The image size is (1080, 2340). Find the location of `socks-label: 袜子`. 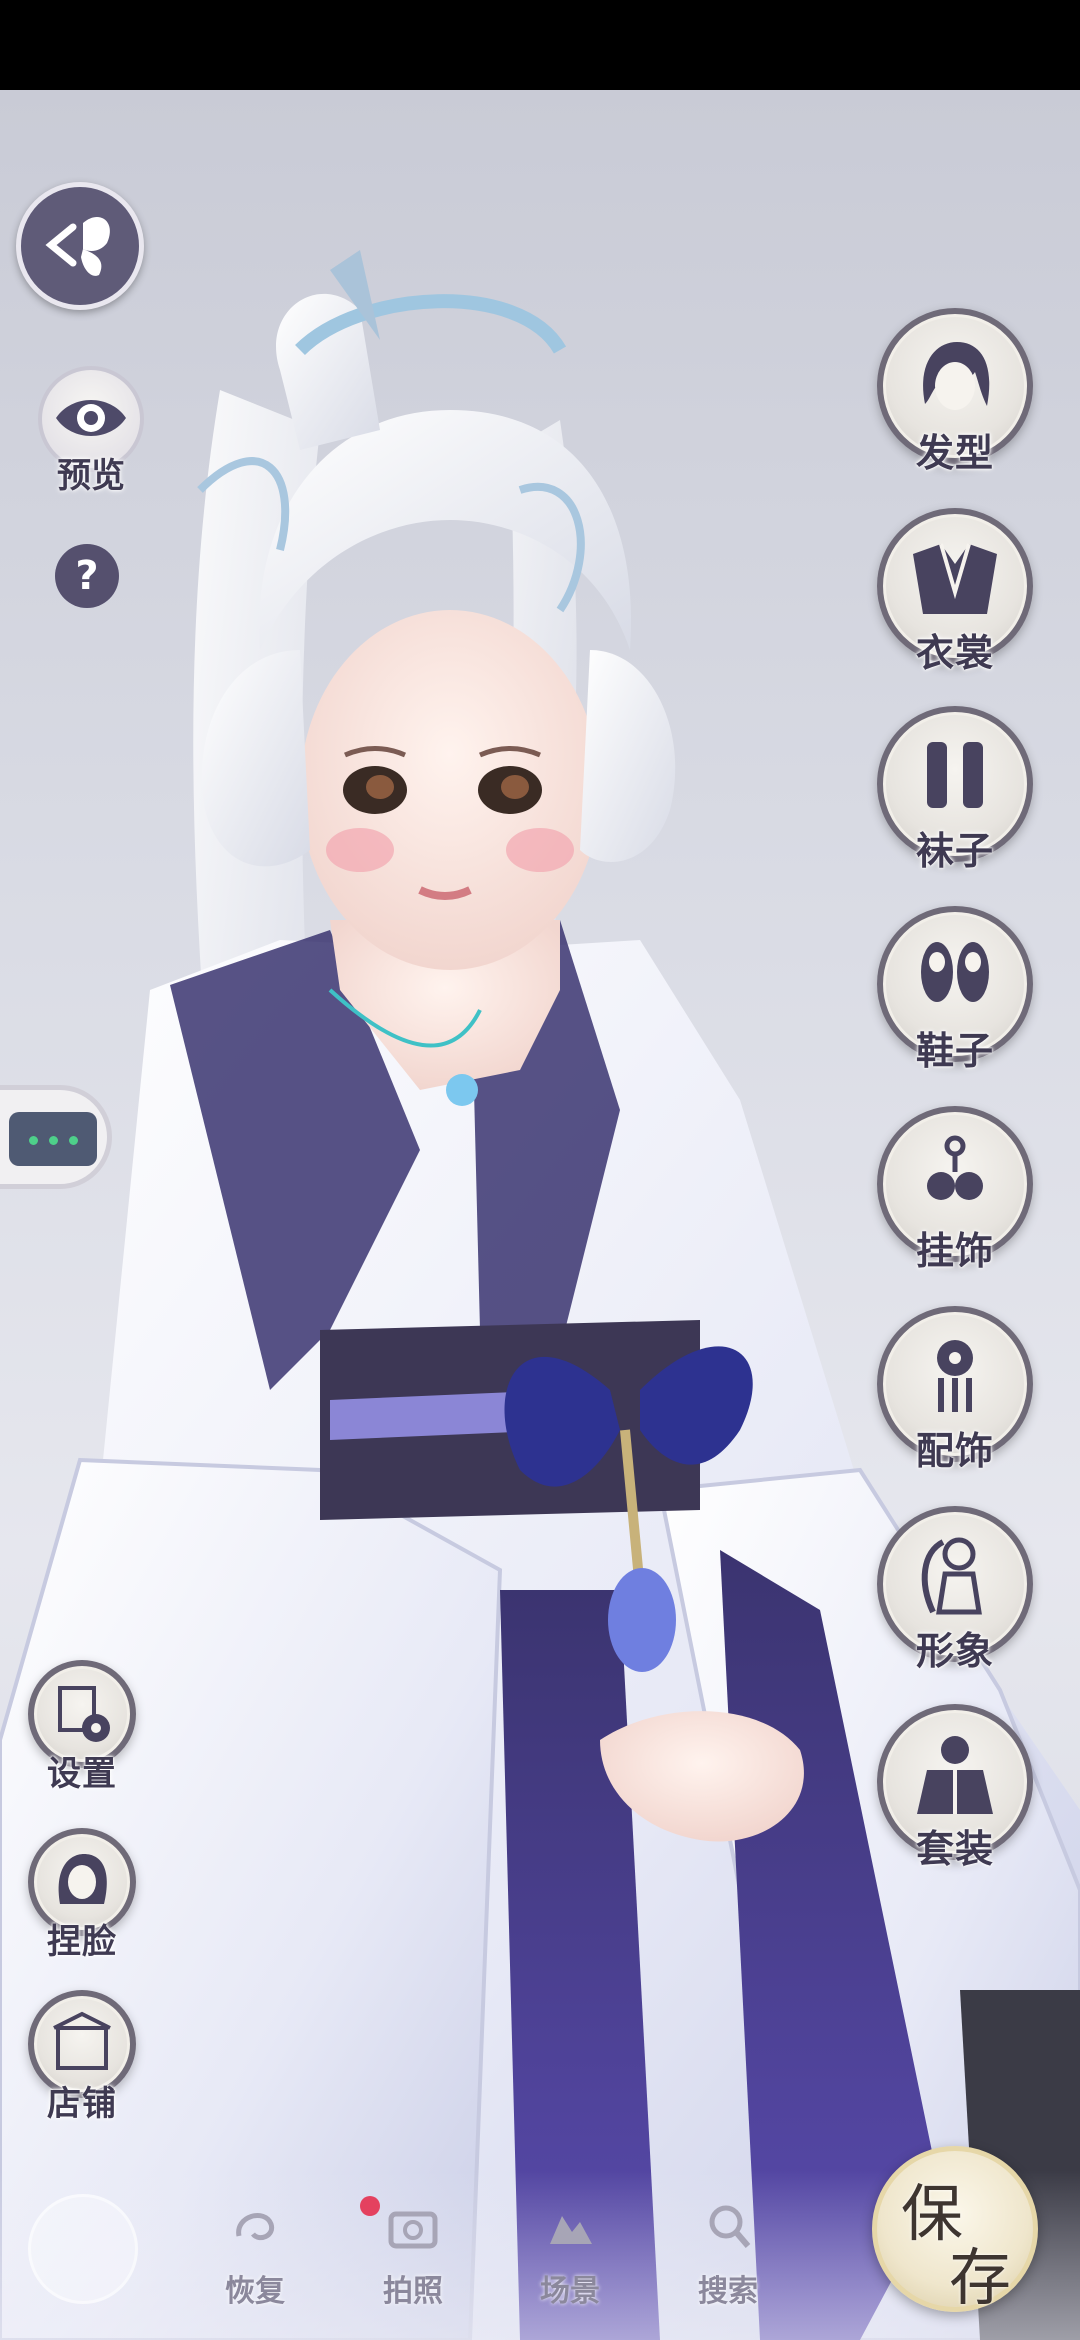

socks-label: 袜子 is located at coordinates (954, 850).